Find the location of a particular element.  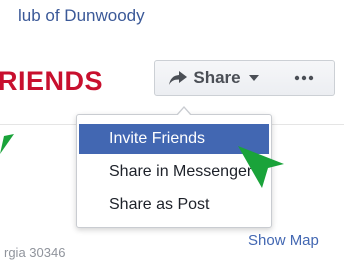

share-button: Share is located at coordinates (214, 78).